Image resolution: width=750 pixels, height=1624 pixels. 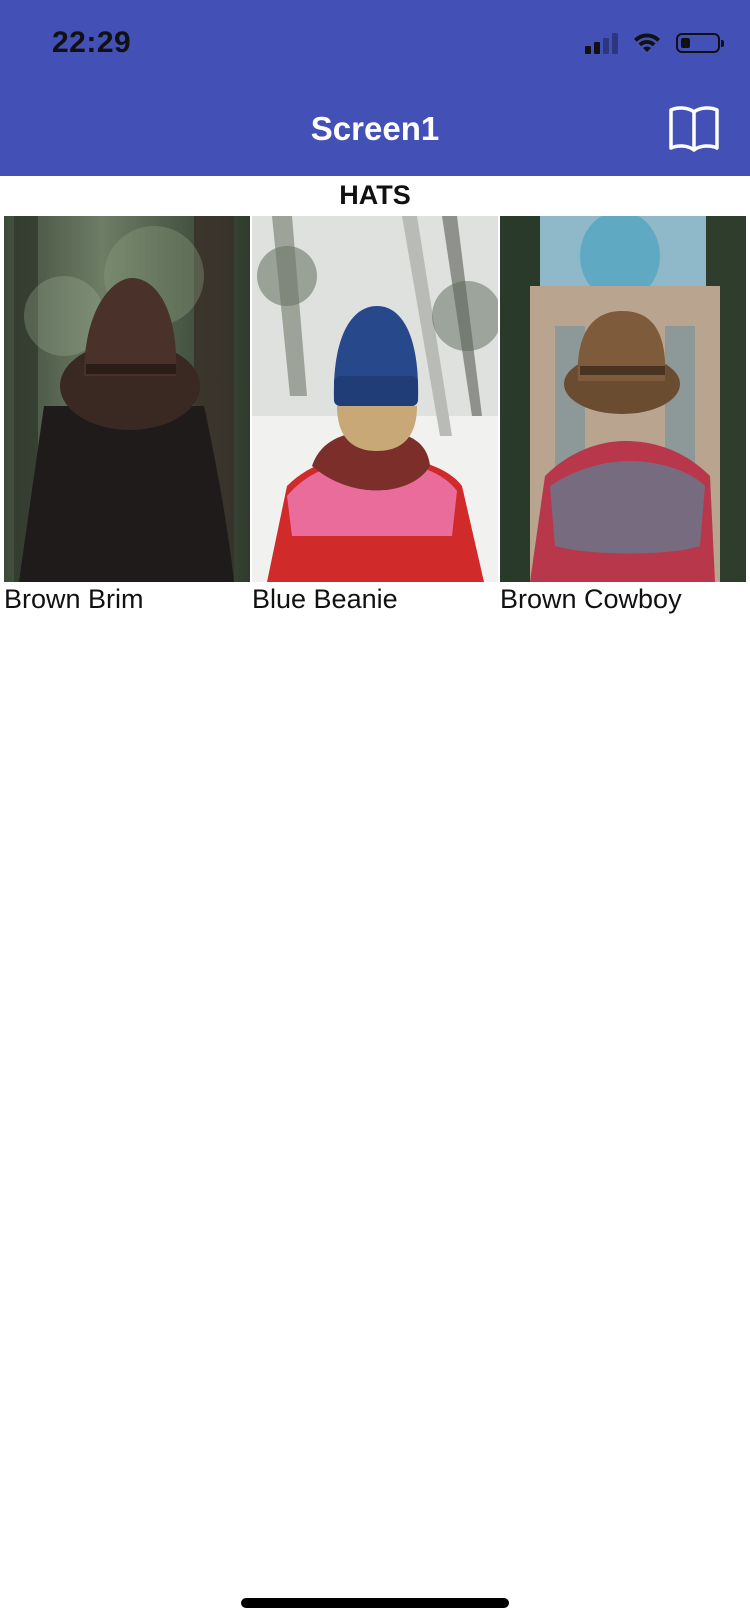 What do you see at coordinates (74, 599) in the screenshot?
I see `hat-label: Brown Brim` at bounding box center [74, 599].